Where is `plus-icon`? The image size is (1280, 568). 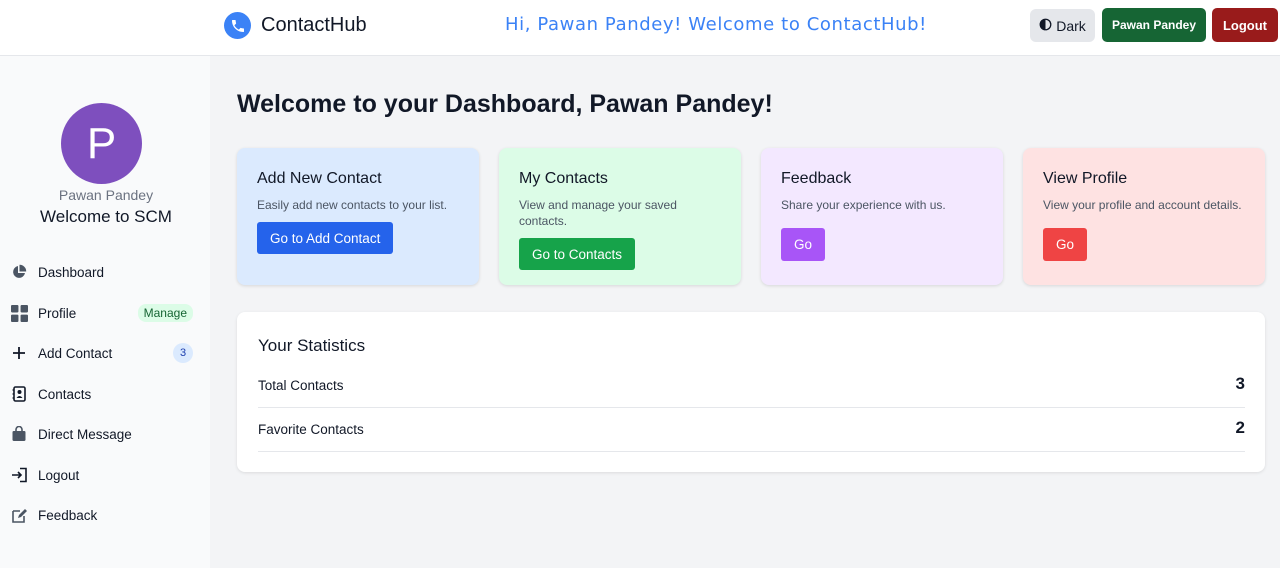 plus-icon is located at coordinates (19, 353).